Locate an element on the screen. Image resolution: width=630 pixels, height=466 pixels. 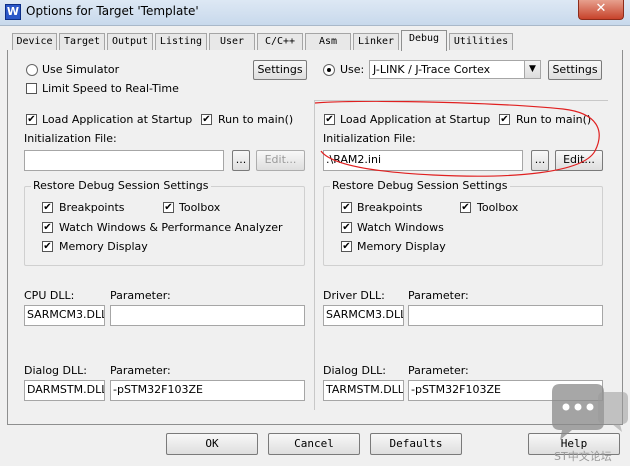
right-toolbox-checkbox: ✔ is located at coordinates (465, 207).